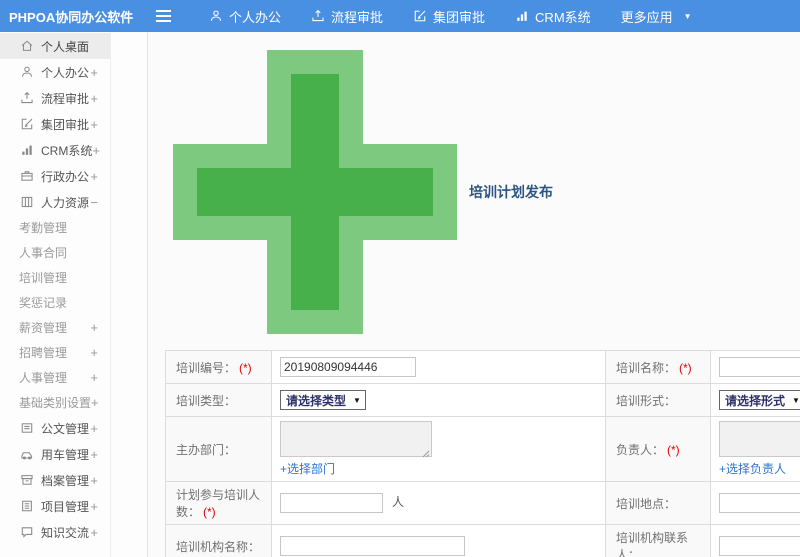 This screenshot has height=557, width=800. What do you see at coordinates (357, 17) in the screenshot?
I see `nav-item-label: 流程审批` at bounding box center [357, 17].